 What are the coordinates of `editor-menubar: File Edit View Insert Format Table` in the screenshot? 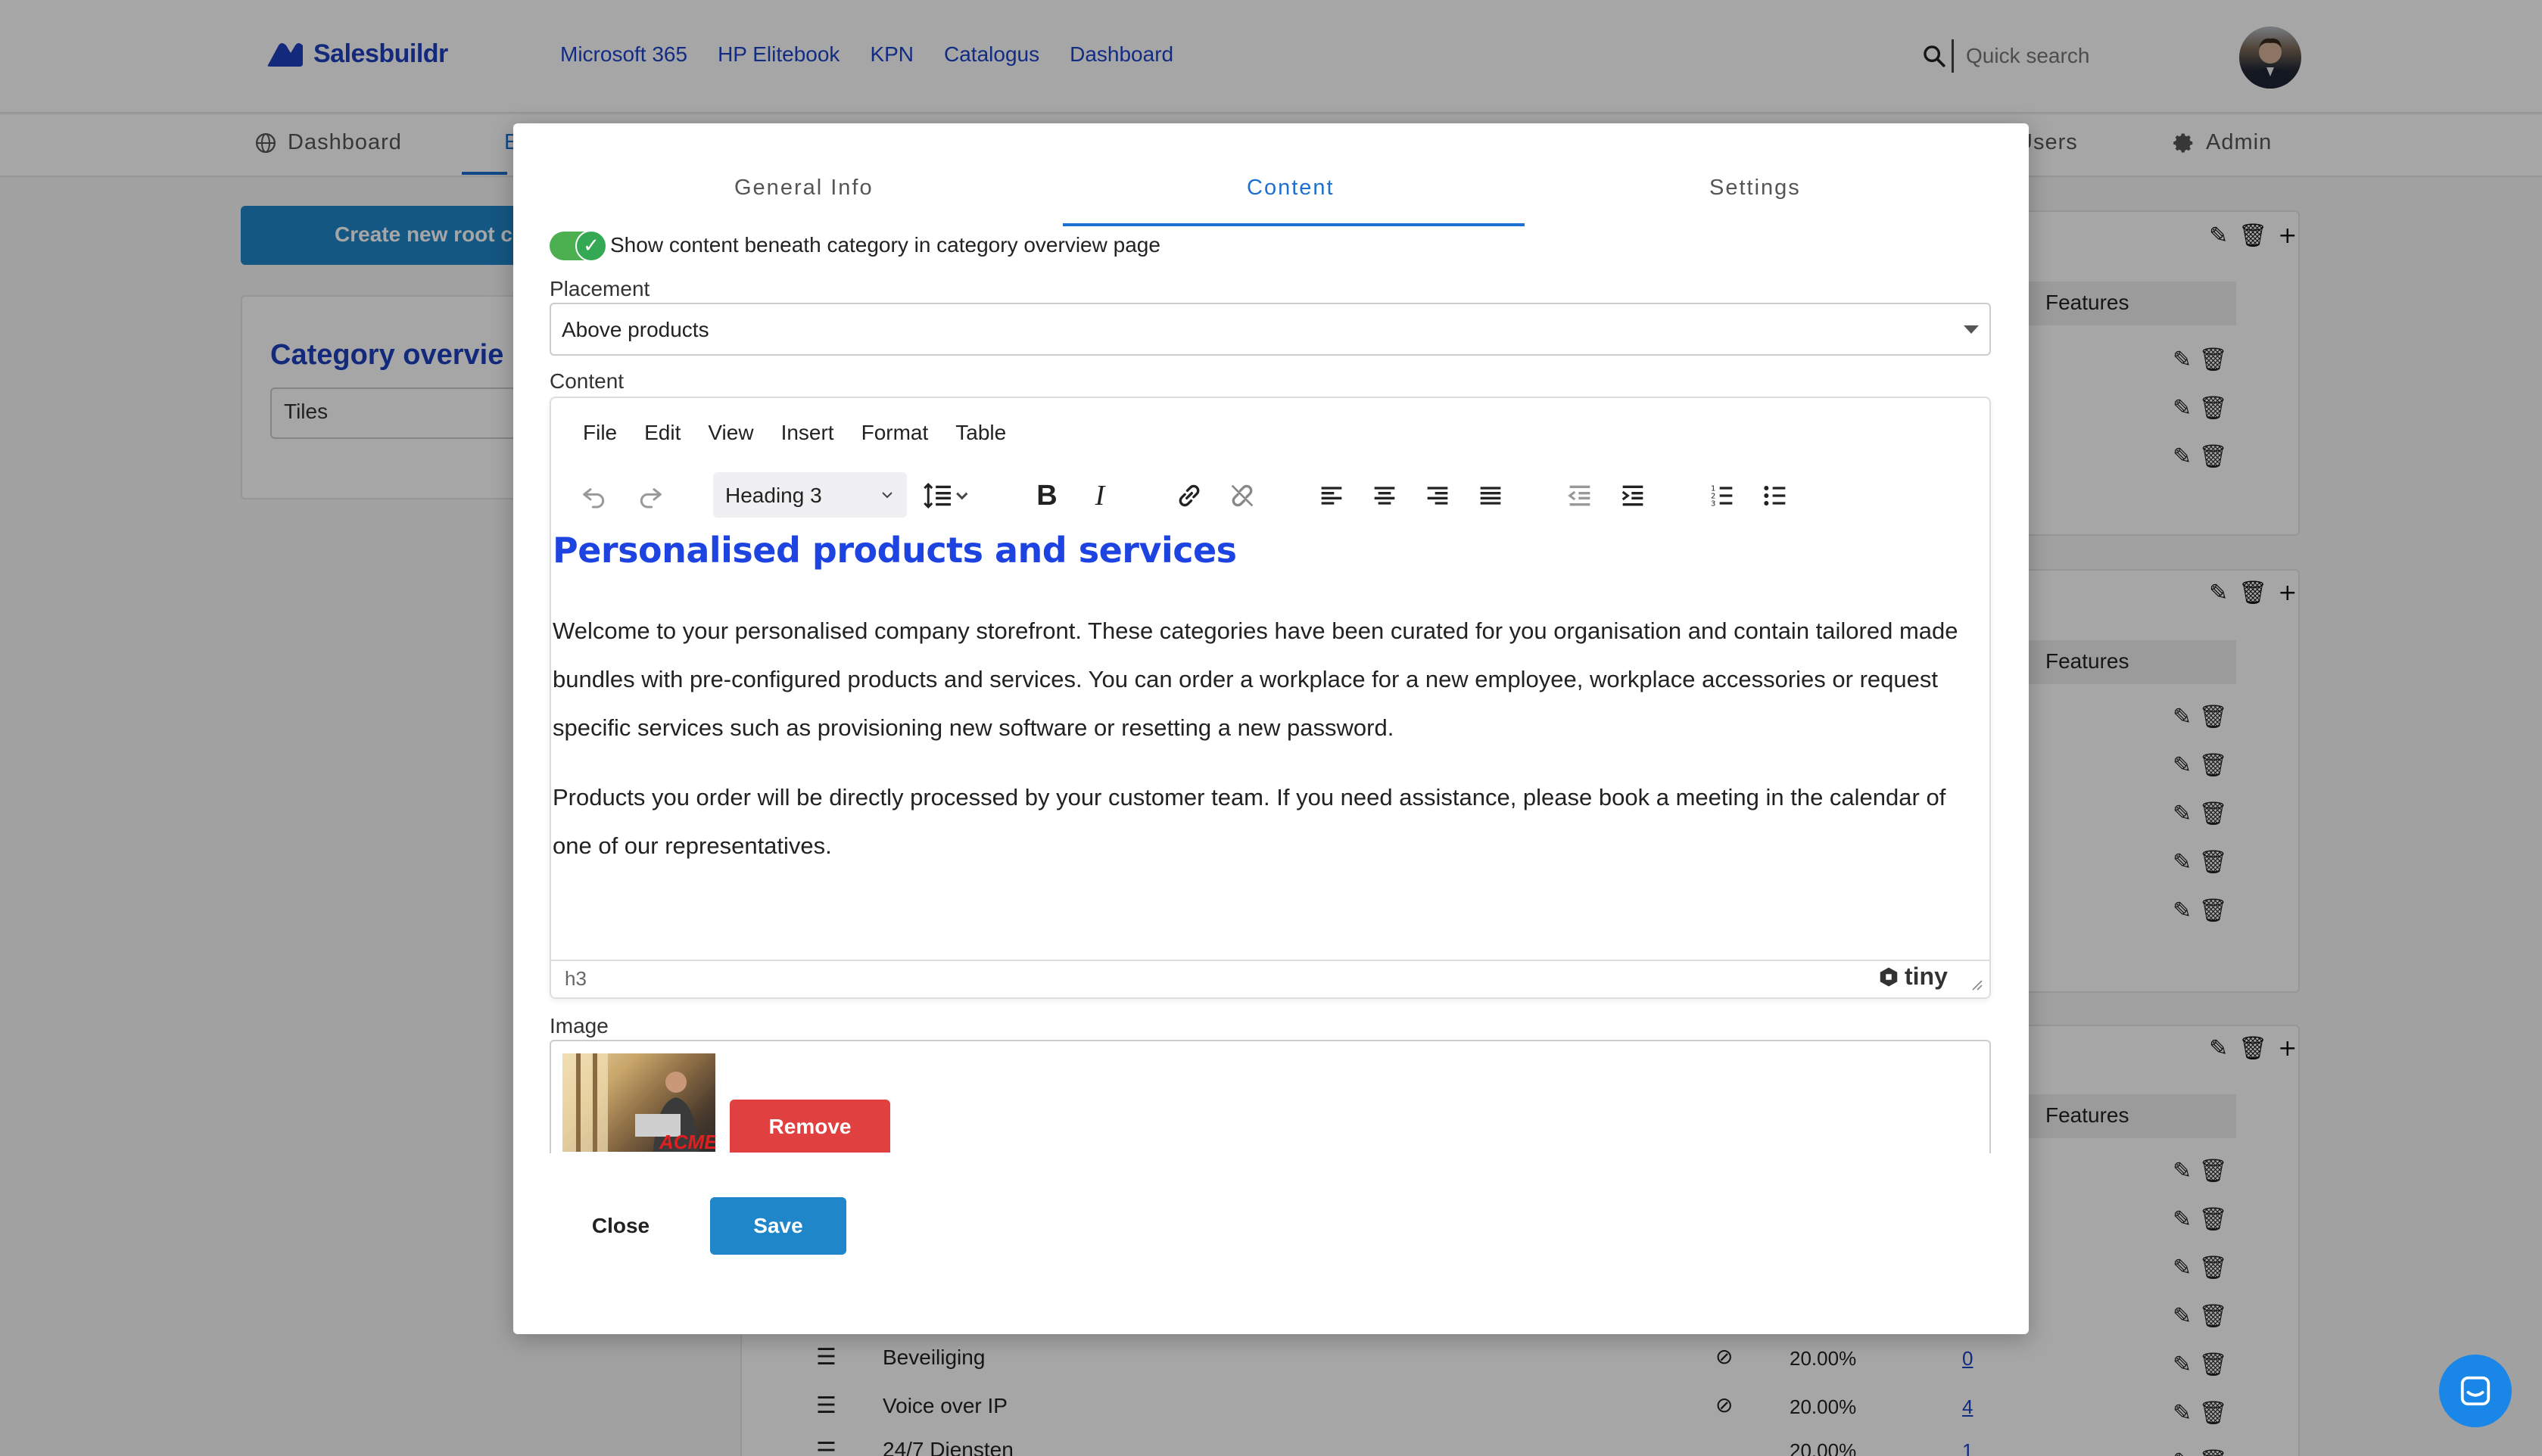 It's located at (794, 433).